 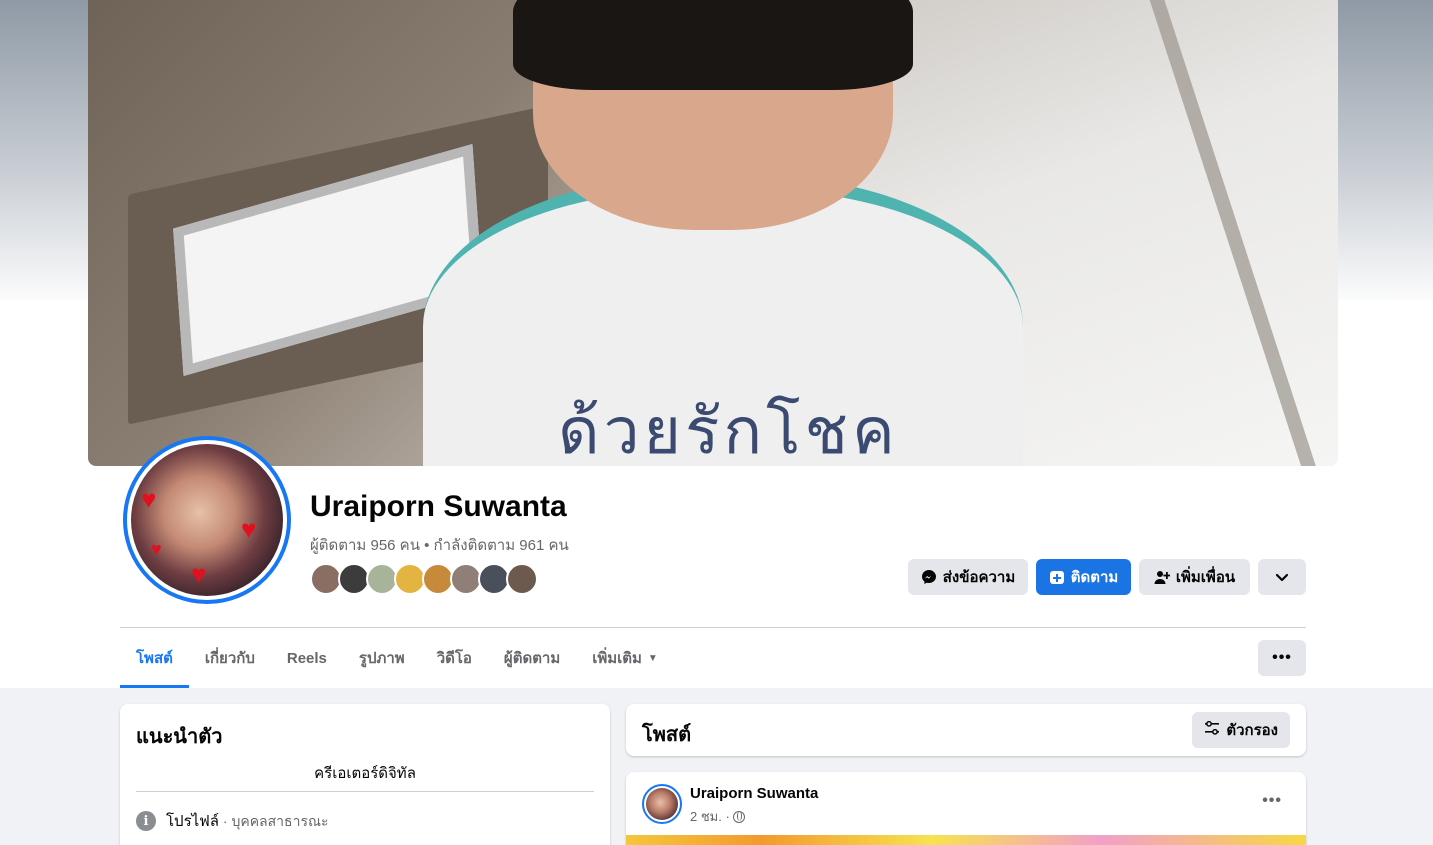 I want to click on add-friend-label: เพิ่มเพื่อน, so click(x=1205, y=577).